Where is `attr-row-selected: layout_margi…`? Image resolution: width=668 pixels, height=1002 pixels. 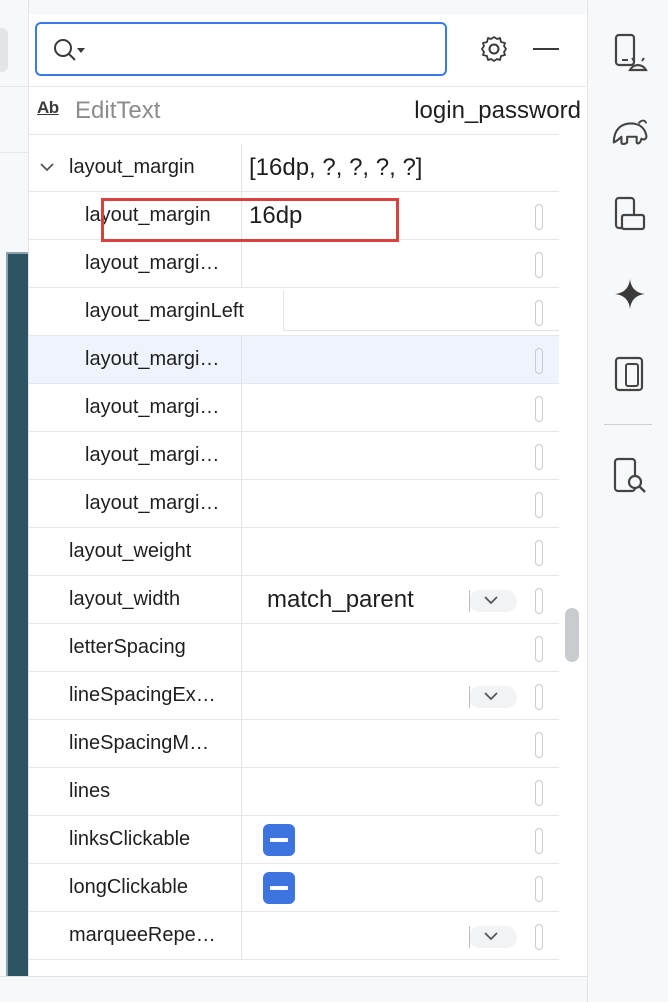 attr-row-selected: layout_margi… is located at coordinates (294, 360).